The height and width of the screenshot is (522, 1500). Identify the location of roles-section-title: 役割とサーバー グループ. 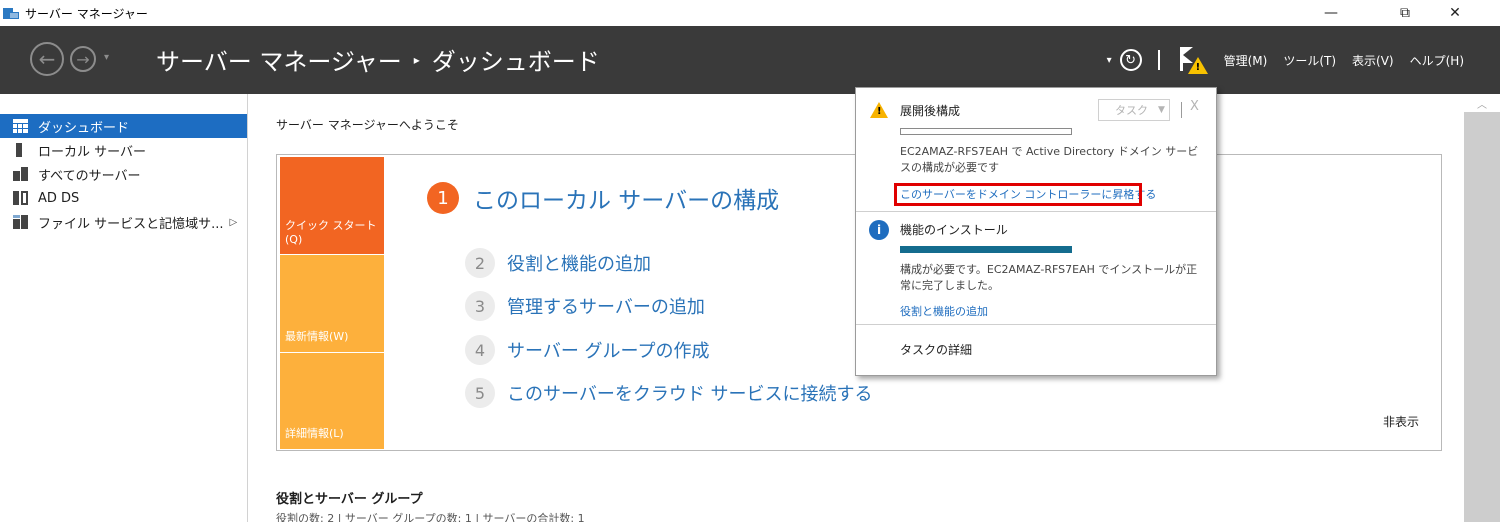
(349, 499).